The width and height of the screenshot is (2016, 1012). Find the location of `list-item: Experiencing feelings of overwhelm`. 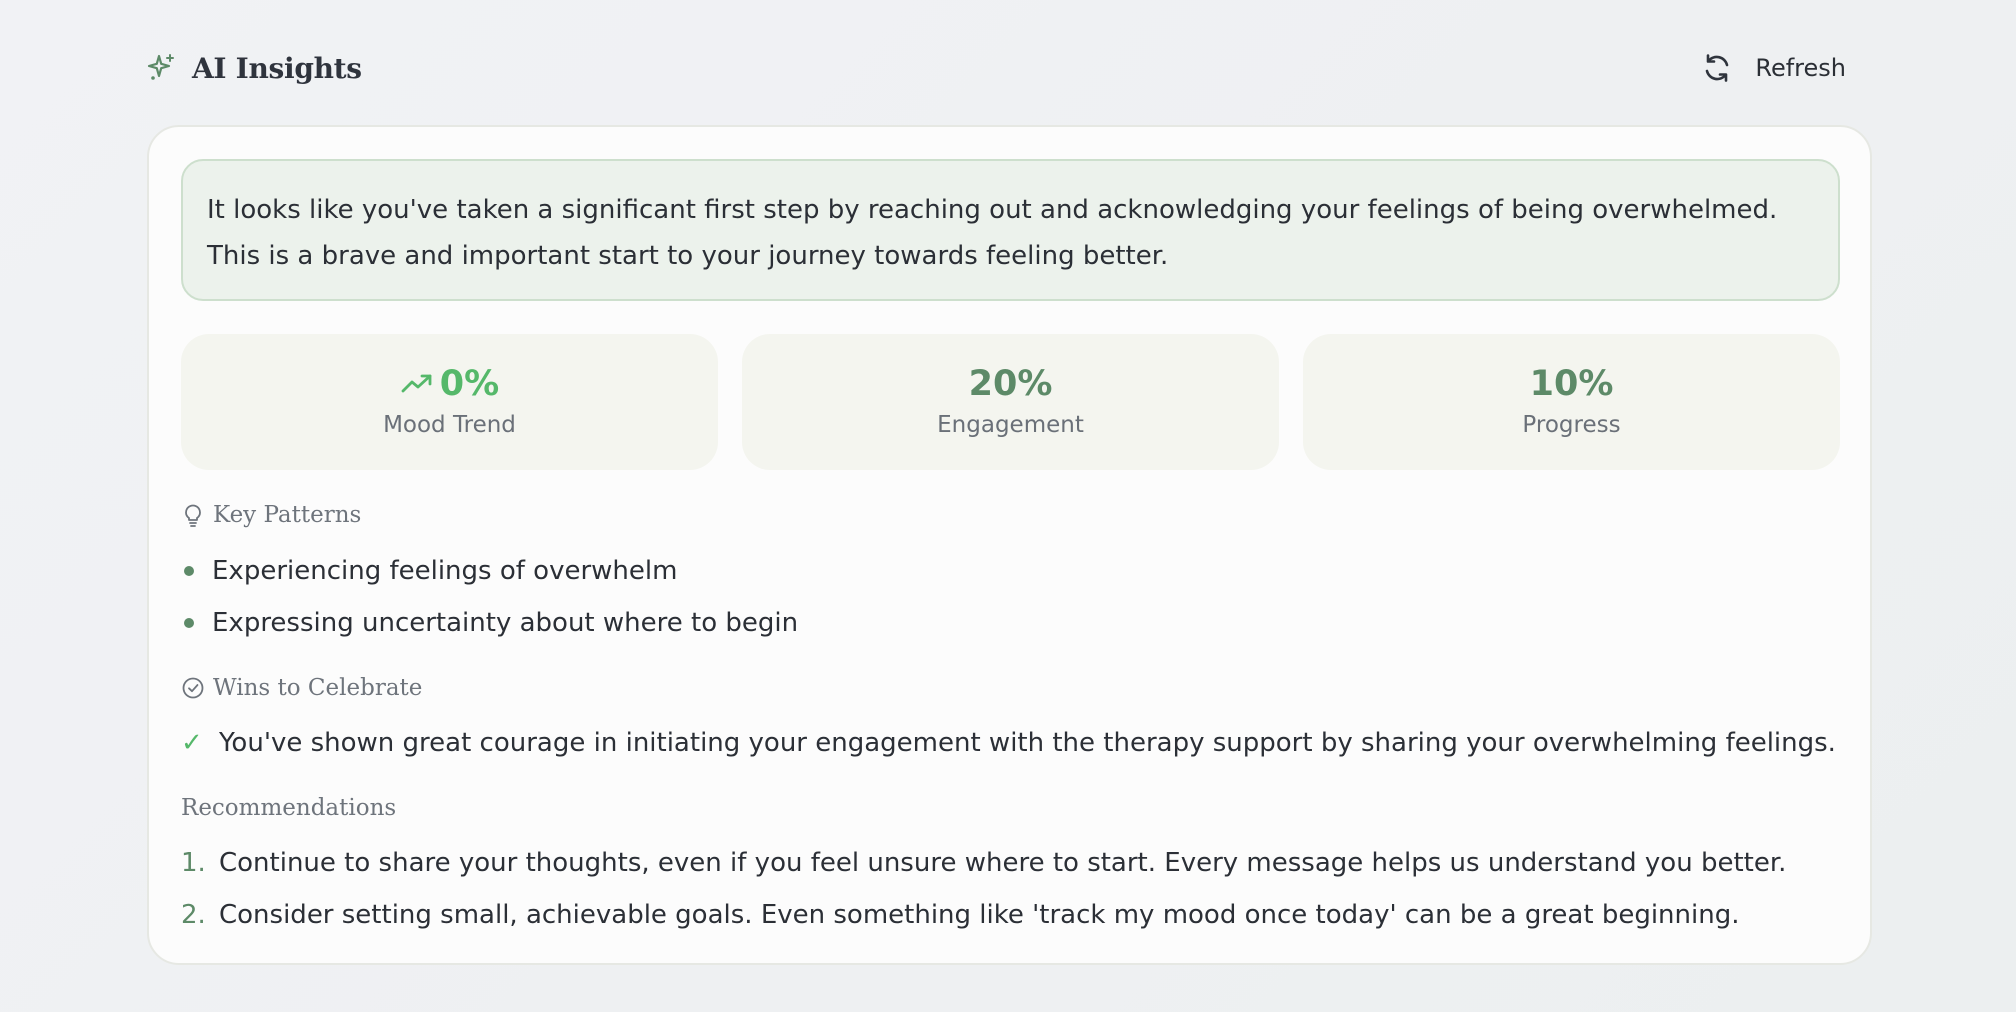

list-item: Experiencing feelings of overwhelm is located at coordinates (489, 571).